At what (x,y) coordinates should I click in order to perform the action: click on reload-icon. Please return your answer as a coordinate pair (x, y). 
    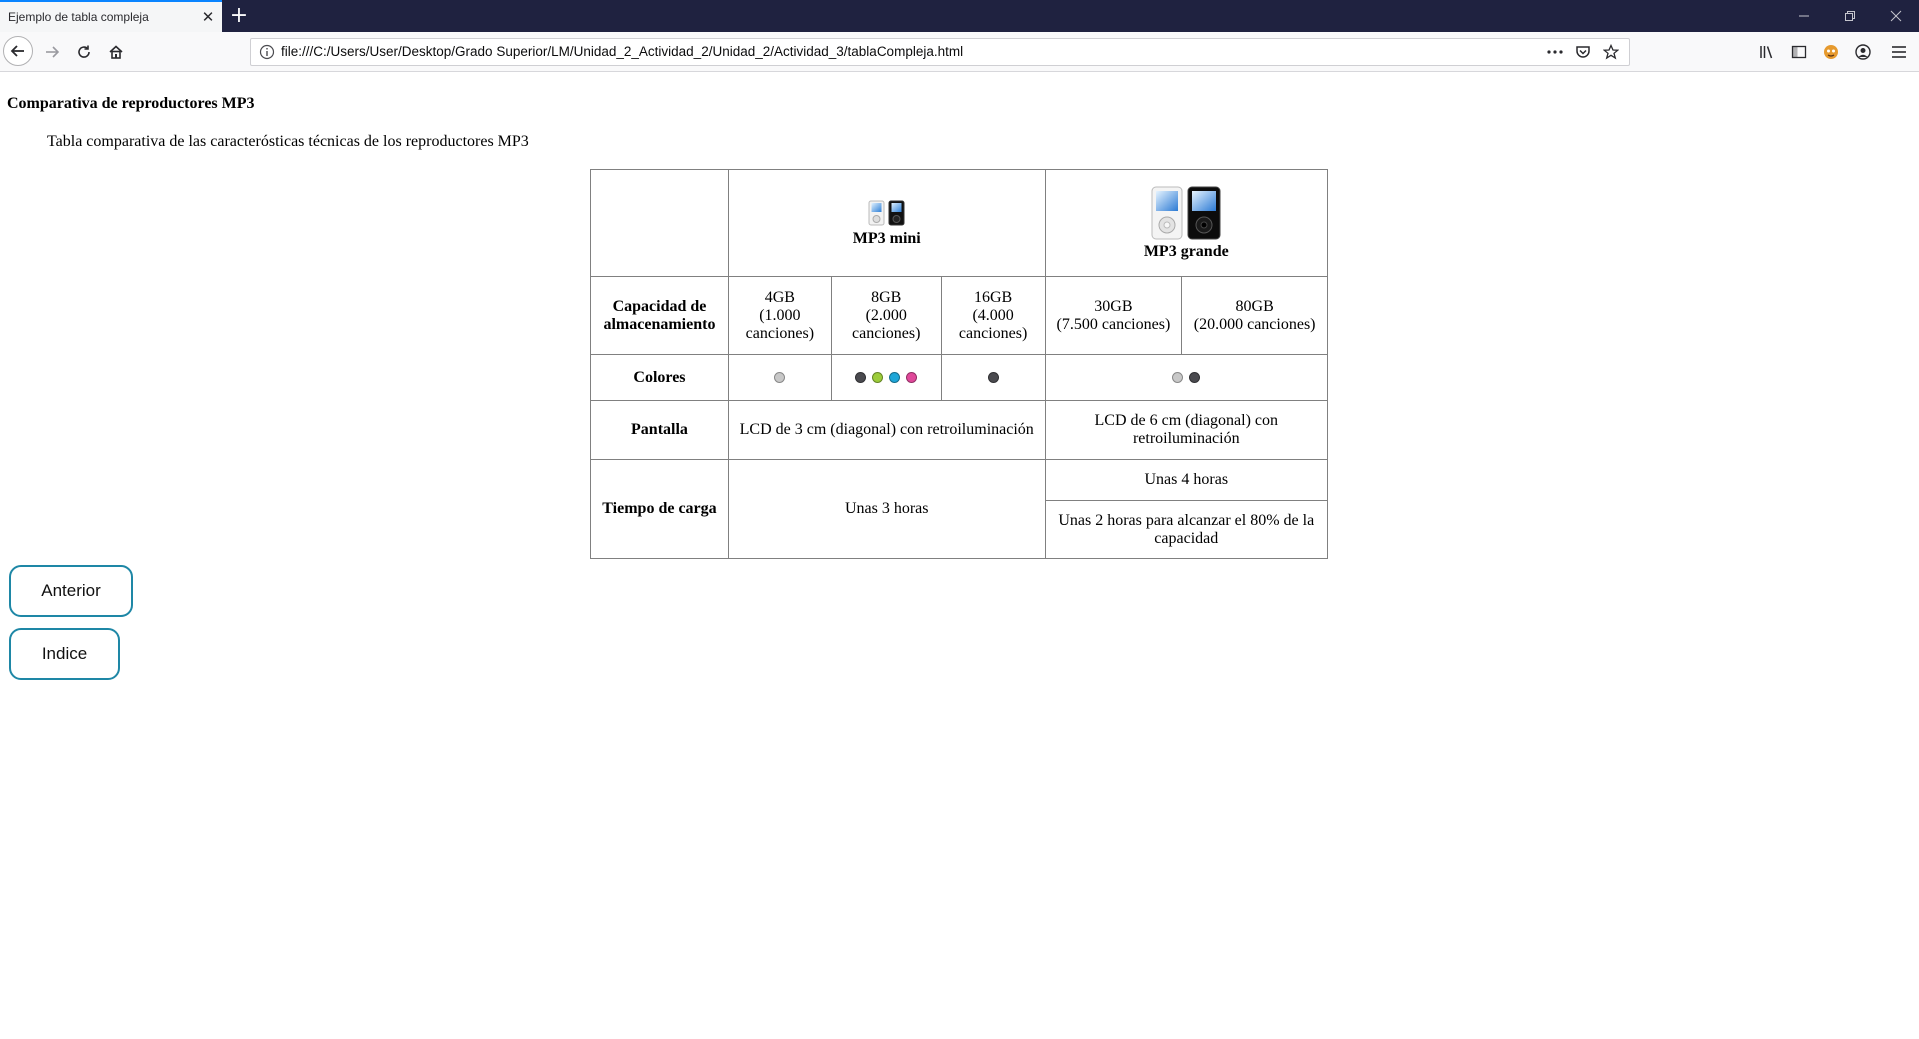
    Looking at the image, I should click on (84, 52).